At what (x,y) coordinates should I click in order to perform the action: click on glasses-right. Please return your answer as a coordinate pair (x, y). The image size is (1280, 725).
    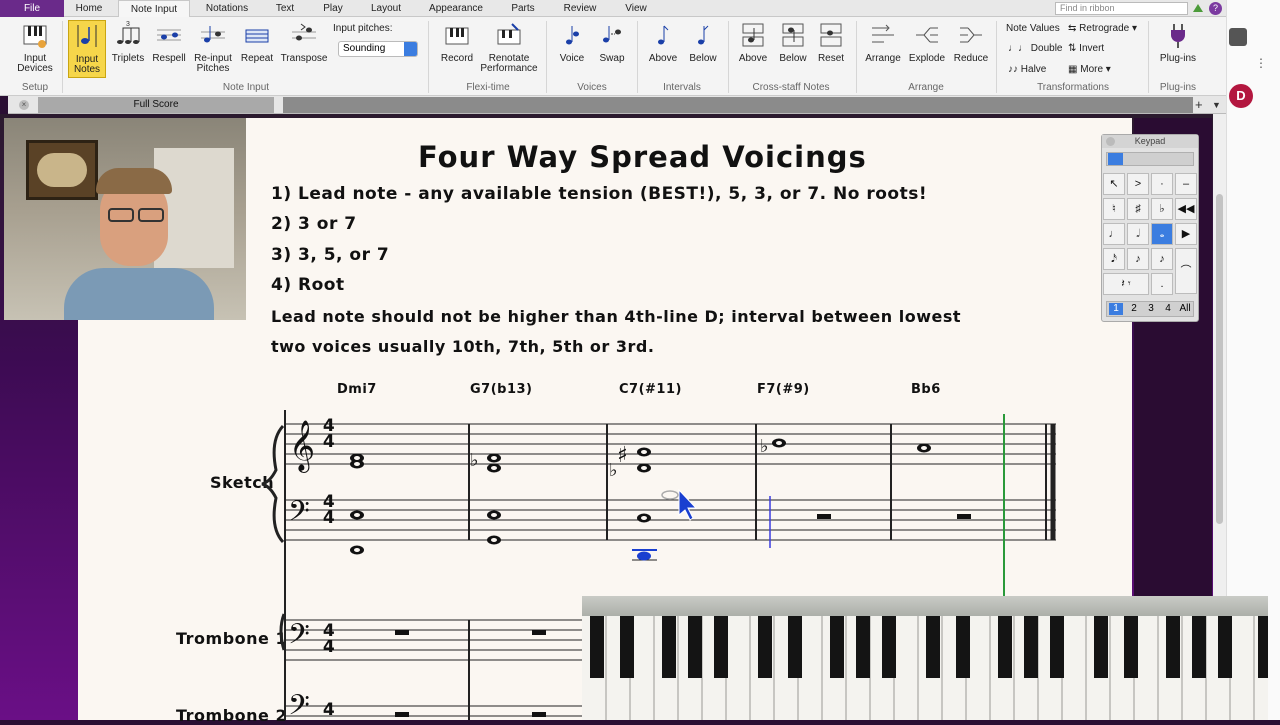
    Looking at the image, I should click on (151, 215).